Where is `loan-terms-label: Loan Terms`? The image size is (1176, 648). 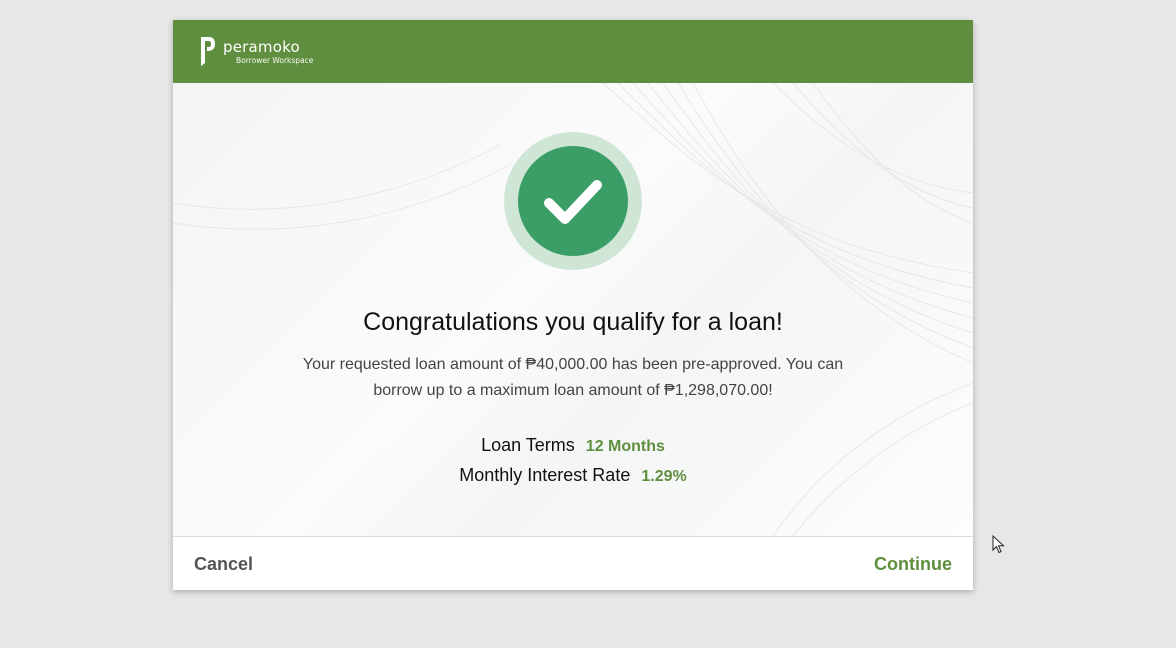 loan-terms-label: Loan Terms is located at coordinates (528, 445).